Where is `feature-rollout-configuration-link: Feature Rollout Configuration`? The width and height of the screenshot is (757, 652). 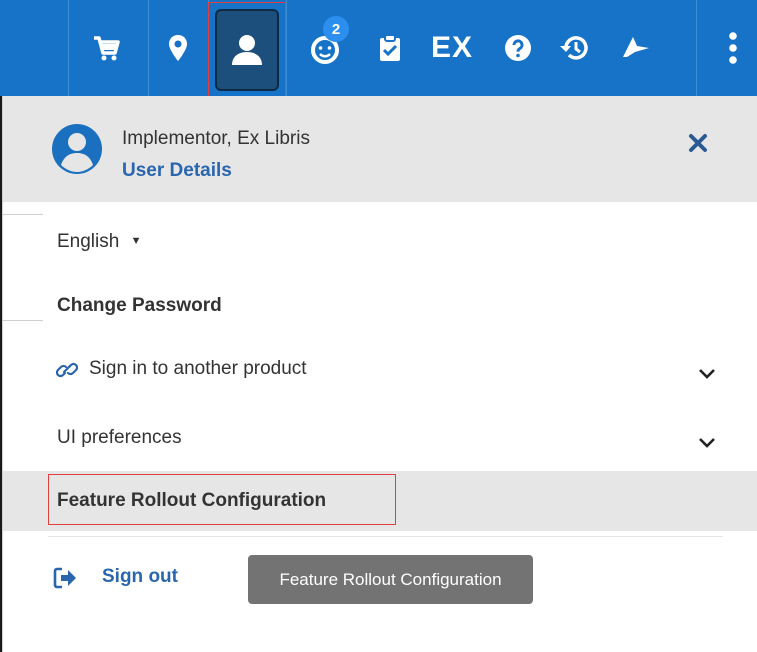 feature-rollout-configuration-link: Feature Rollout Configuration is located at coordinates (191, 501).